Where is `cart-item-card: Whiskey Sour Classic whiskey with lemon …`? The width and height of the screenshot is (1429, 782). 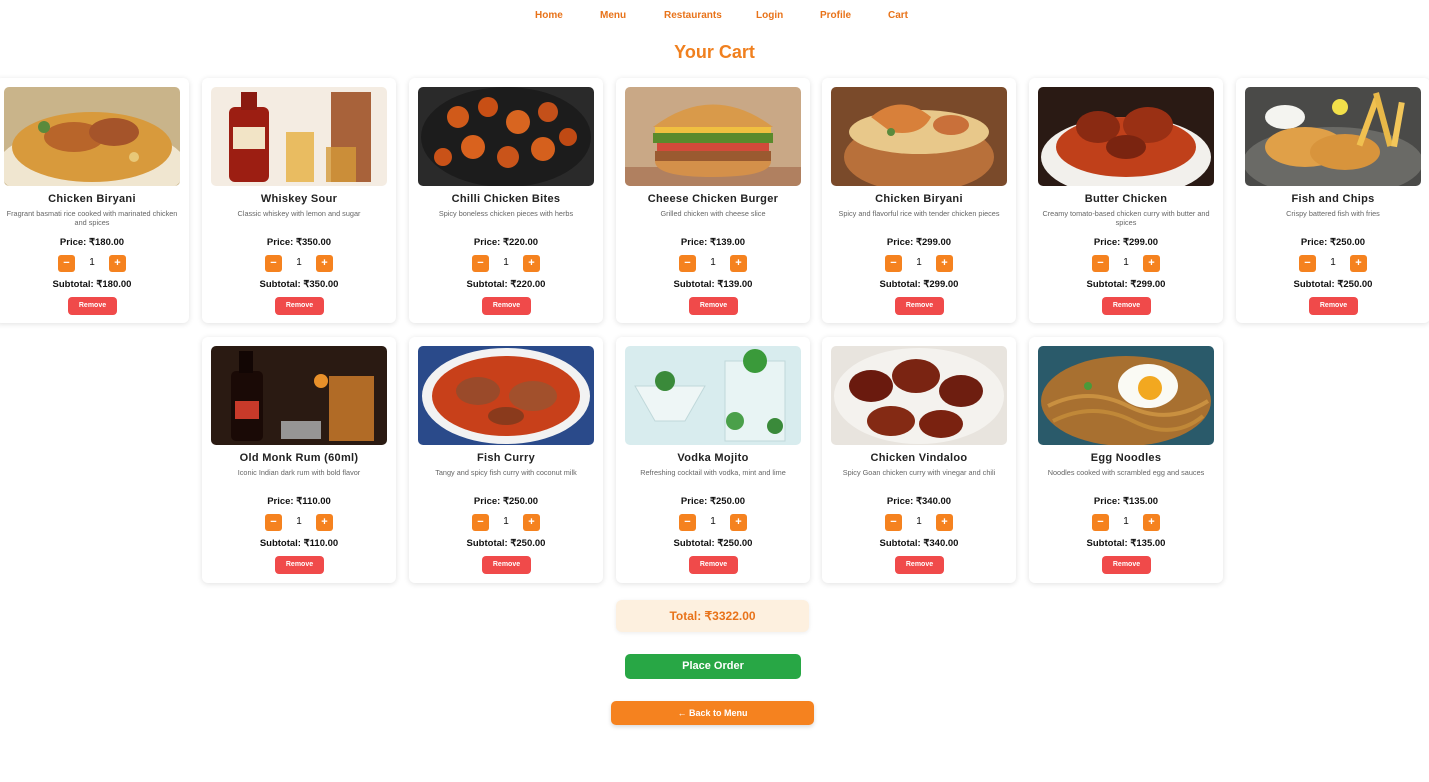 cart-item-card: Whiskey Sour Classic whiskey with lemon … is located at coordinates (299, 200).